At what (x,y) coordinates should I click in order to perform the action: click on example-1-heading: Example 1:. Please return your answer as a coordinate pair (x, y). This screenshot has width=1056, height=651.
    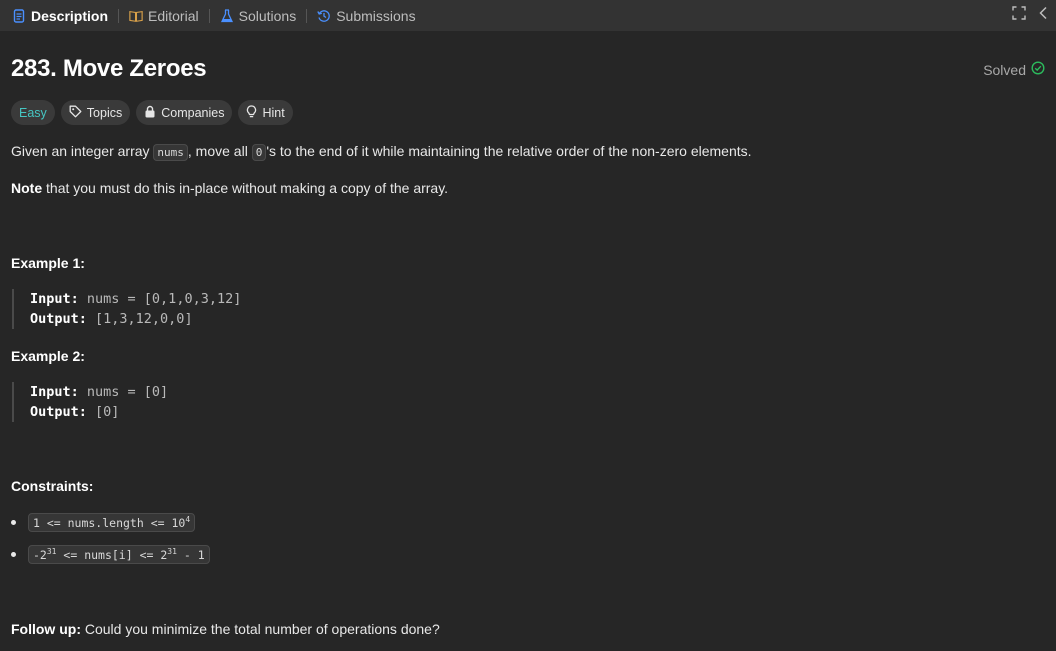
    Looking at the image, I should click on (48, 263).